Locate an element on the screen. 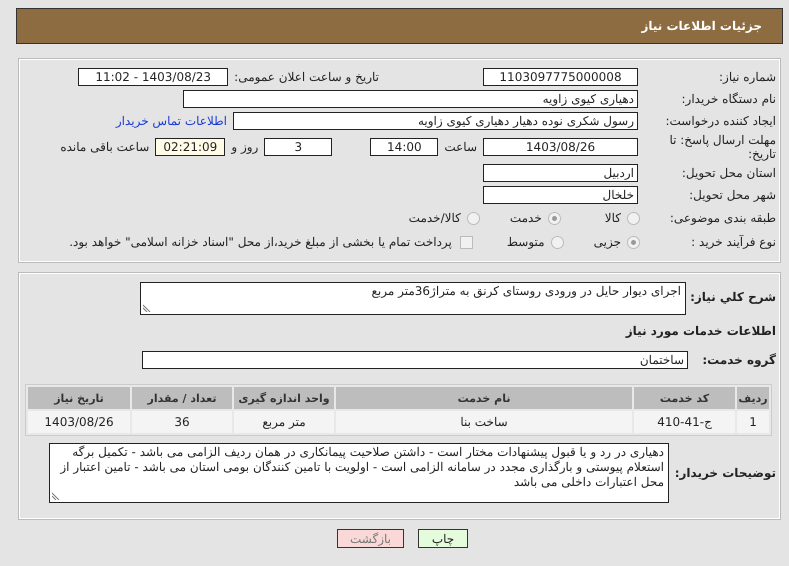 The image size is (789, 566). field-label: شماره نیاز: is located at coordinates (747, 77).